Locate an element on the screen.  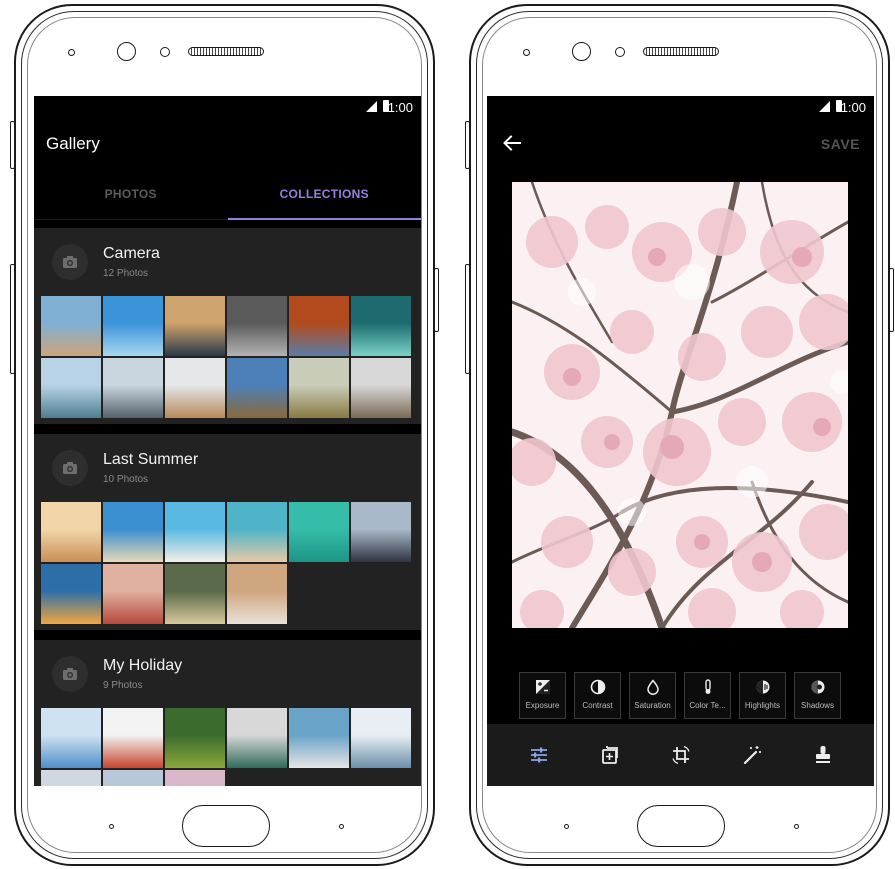
editor-toolbar: SAVE is located at coordinates (680, 144).